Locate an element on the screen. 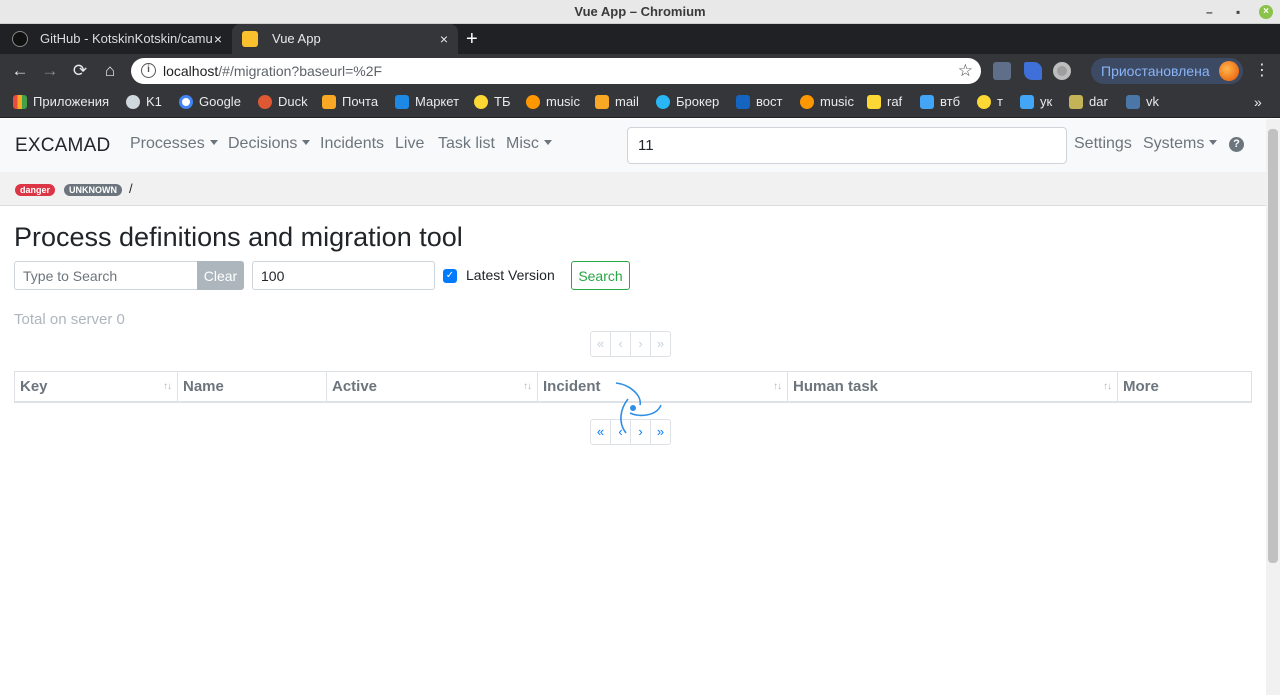  prev-page-button: ‹ is located at coordinates (620, 344).